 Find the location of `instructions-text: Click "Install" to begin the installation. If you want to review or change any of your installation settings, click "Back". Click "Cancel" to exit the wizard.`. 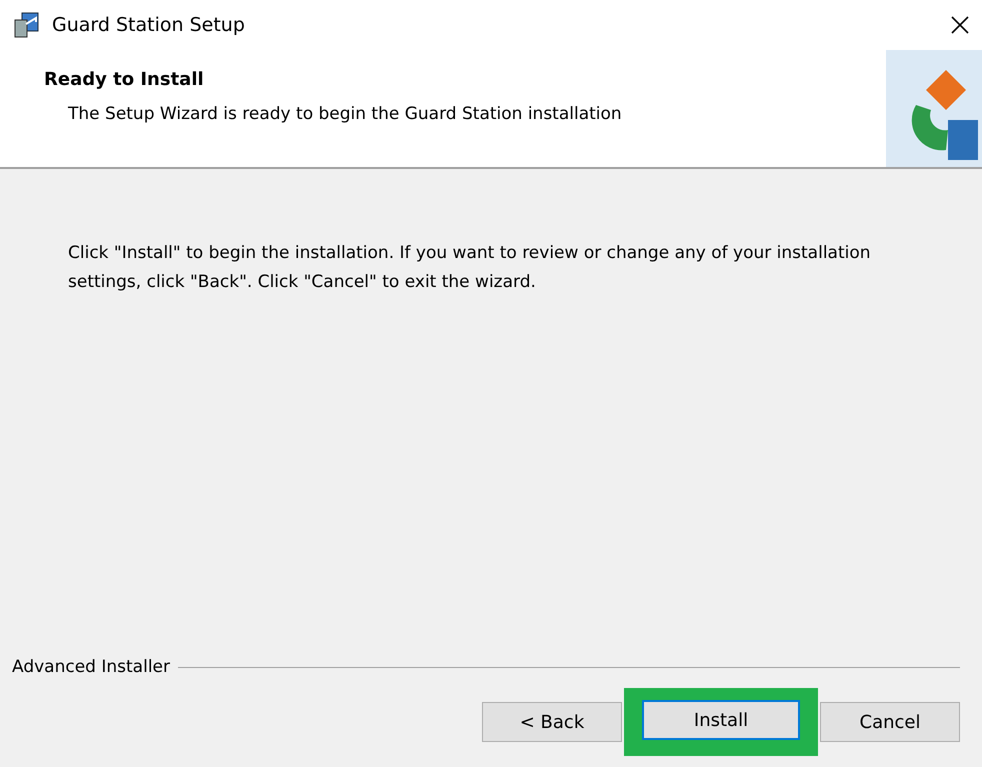

instructions-text: Click "Install" to begin the installation. If you want to review or change any of your installation settings, click "Back". Click "Cancel" to exit the wizard. is located at coordinates (470, 268).